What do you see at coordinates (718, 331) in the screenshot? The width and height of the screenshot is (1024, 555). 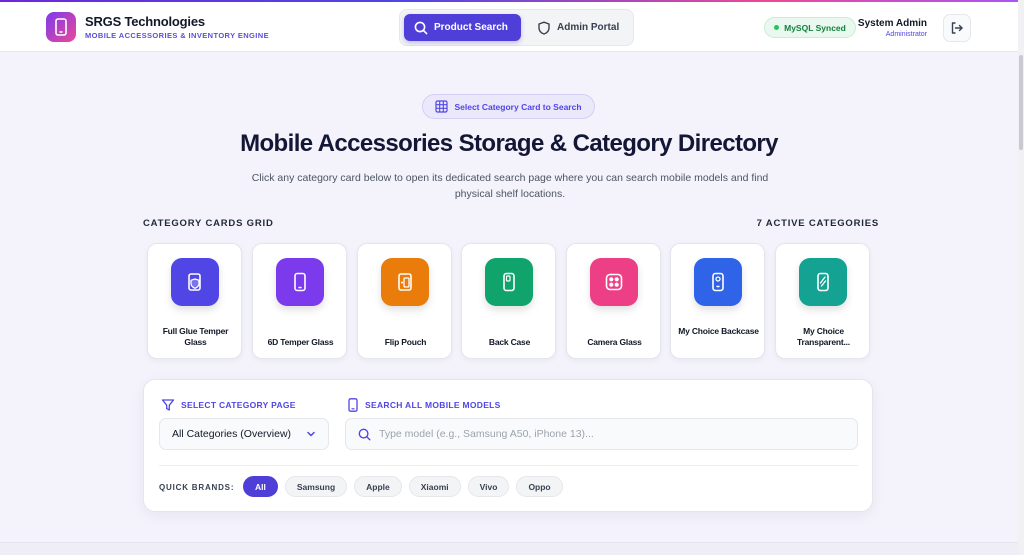 I see `category-label: My Choice Backcase` at bounding box center [718, 331].